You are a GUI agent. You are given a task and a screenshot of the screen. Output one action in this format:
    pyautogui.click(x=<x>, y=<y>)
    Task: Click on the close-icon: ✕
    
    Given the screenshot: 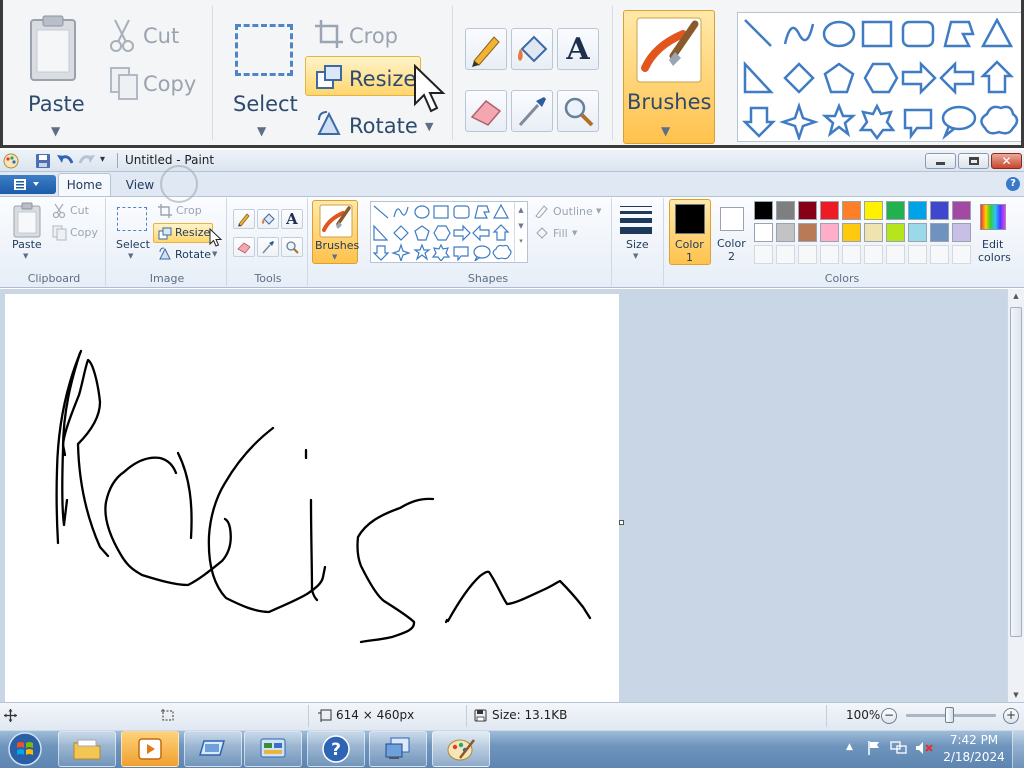 What is the action you would take?
    pyautogui.click(x=1006, y=161)
    